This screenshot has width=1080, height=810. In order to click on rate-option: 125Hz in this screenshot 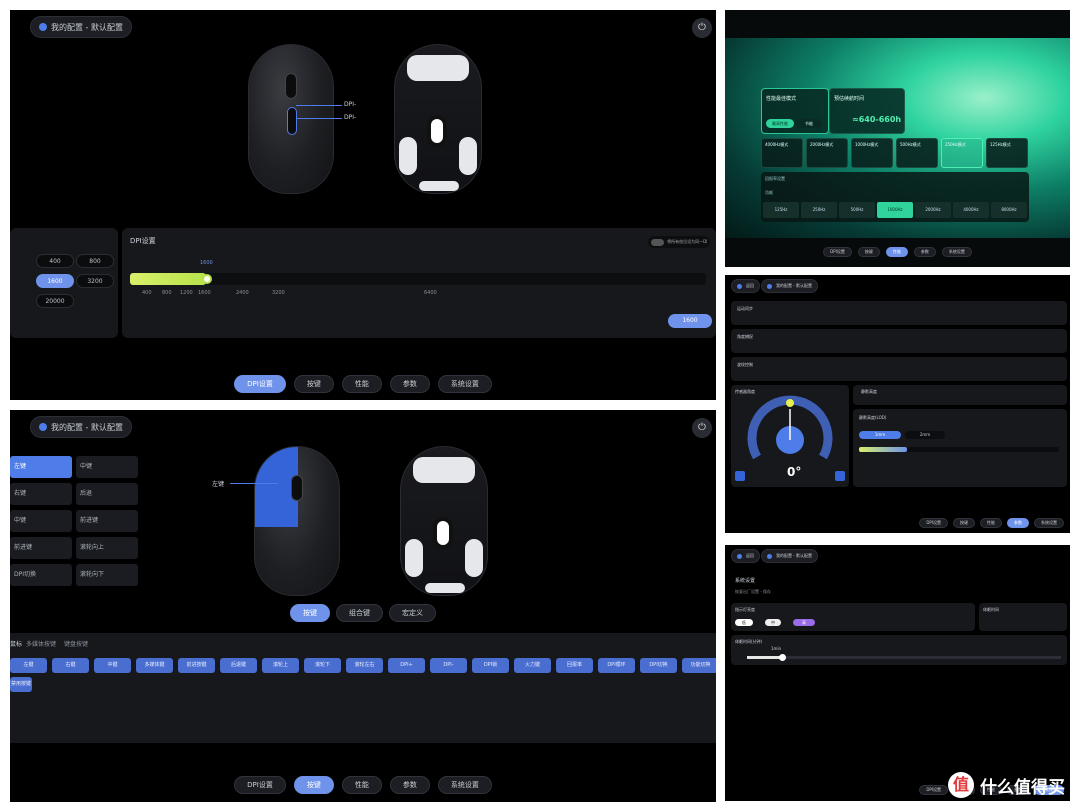, I will do `click(781, 210)`.